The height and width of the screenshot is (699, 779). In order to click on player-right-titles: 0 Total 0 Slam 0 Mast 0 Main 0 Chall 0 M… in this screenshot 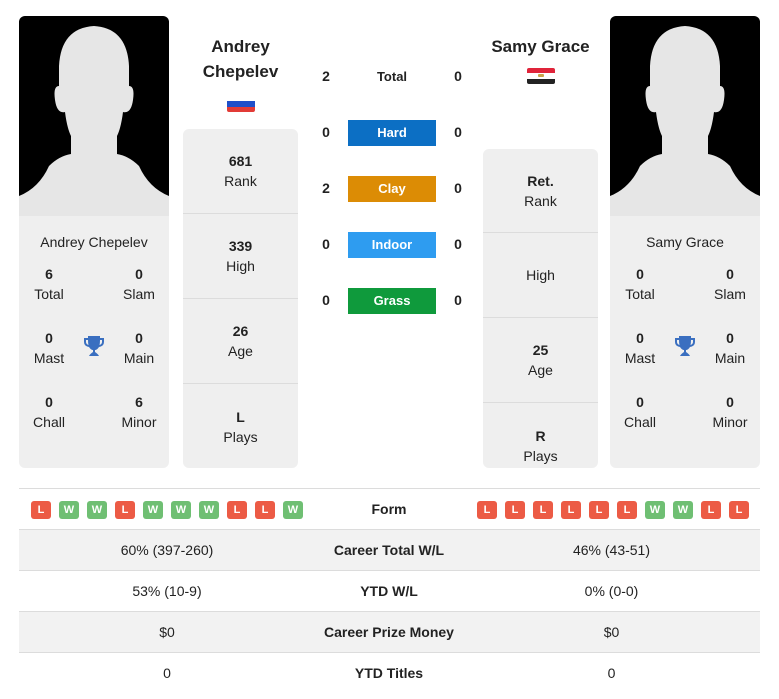, I will do `click(685, 364)`.